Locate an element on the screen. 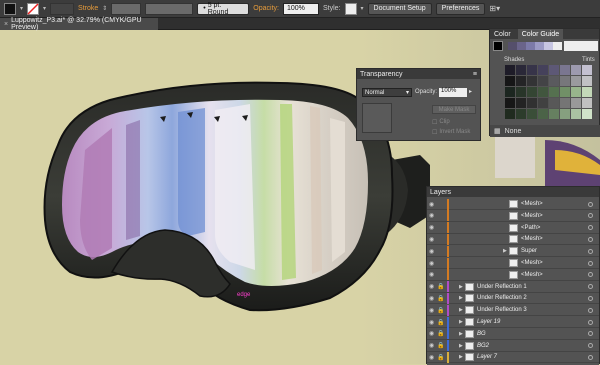 This screenshot has width=600, height=365. tab-color-guide: Color Guide is located at coordinates (540, 34).